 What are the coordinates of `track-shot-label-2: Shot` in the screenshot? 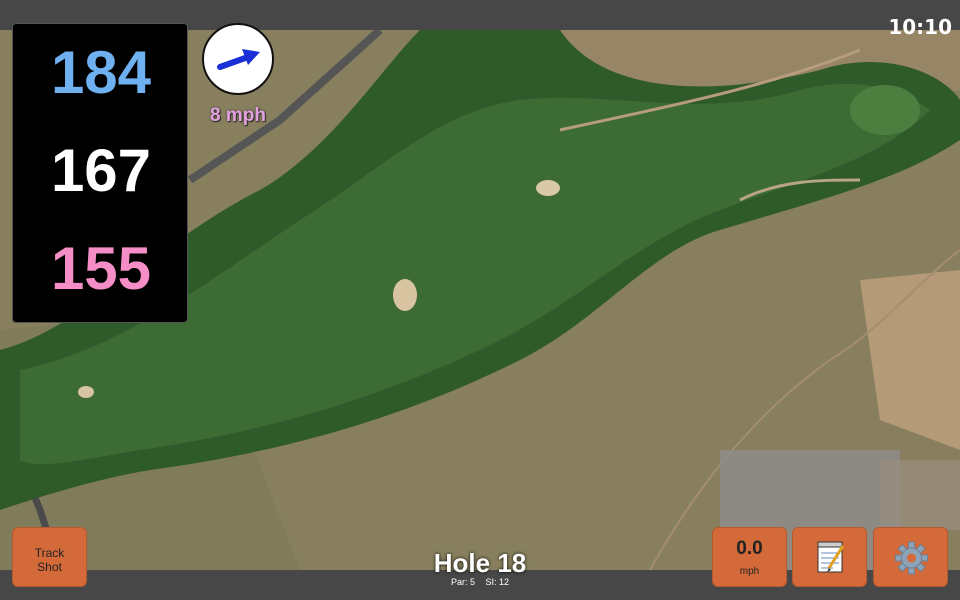 It's located at (49, 567).